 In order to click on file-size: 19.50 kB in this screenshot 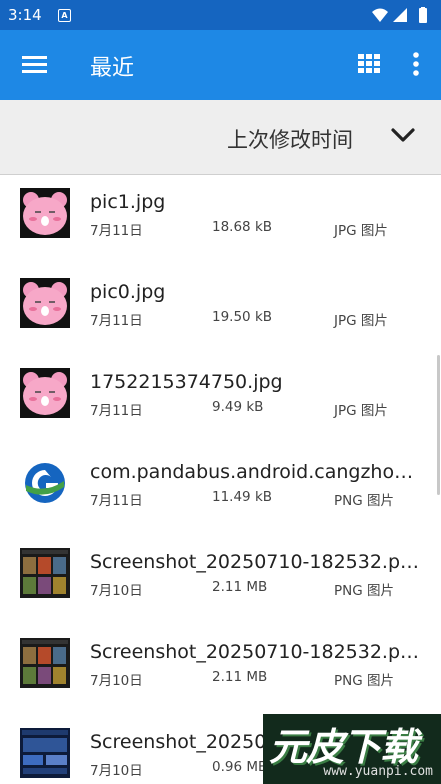, I will do `click(242, 317)`.